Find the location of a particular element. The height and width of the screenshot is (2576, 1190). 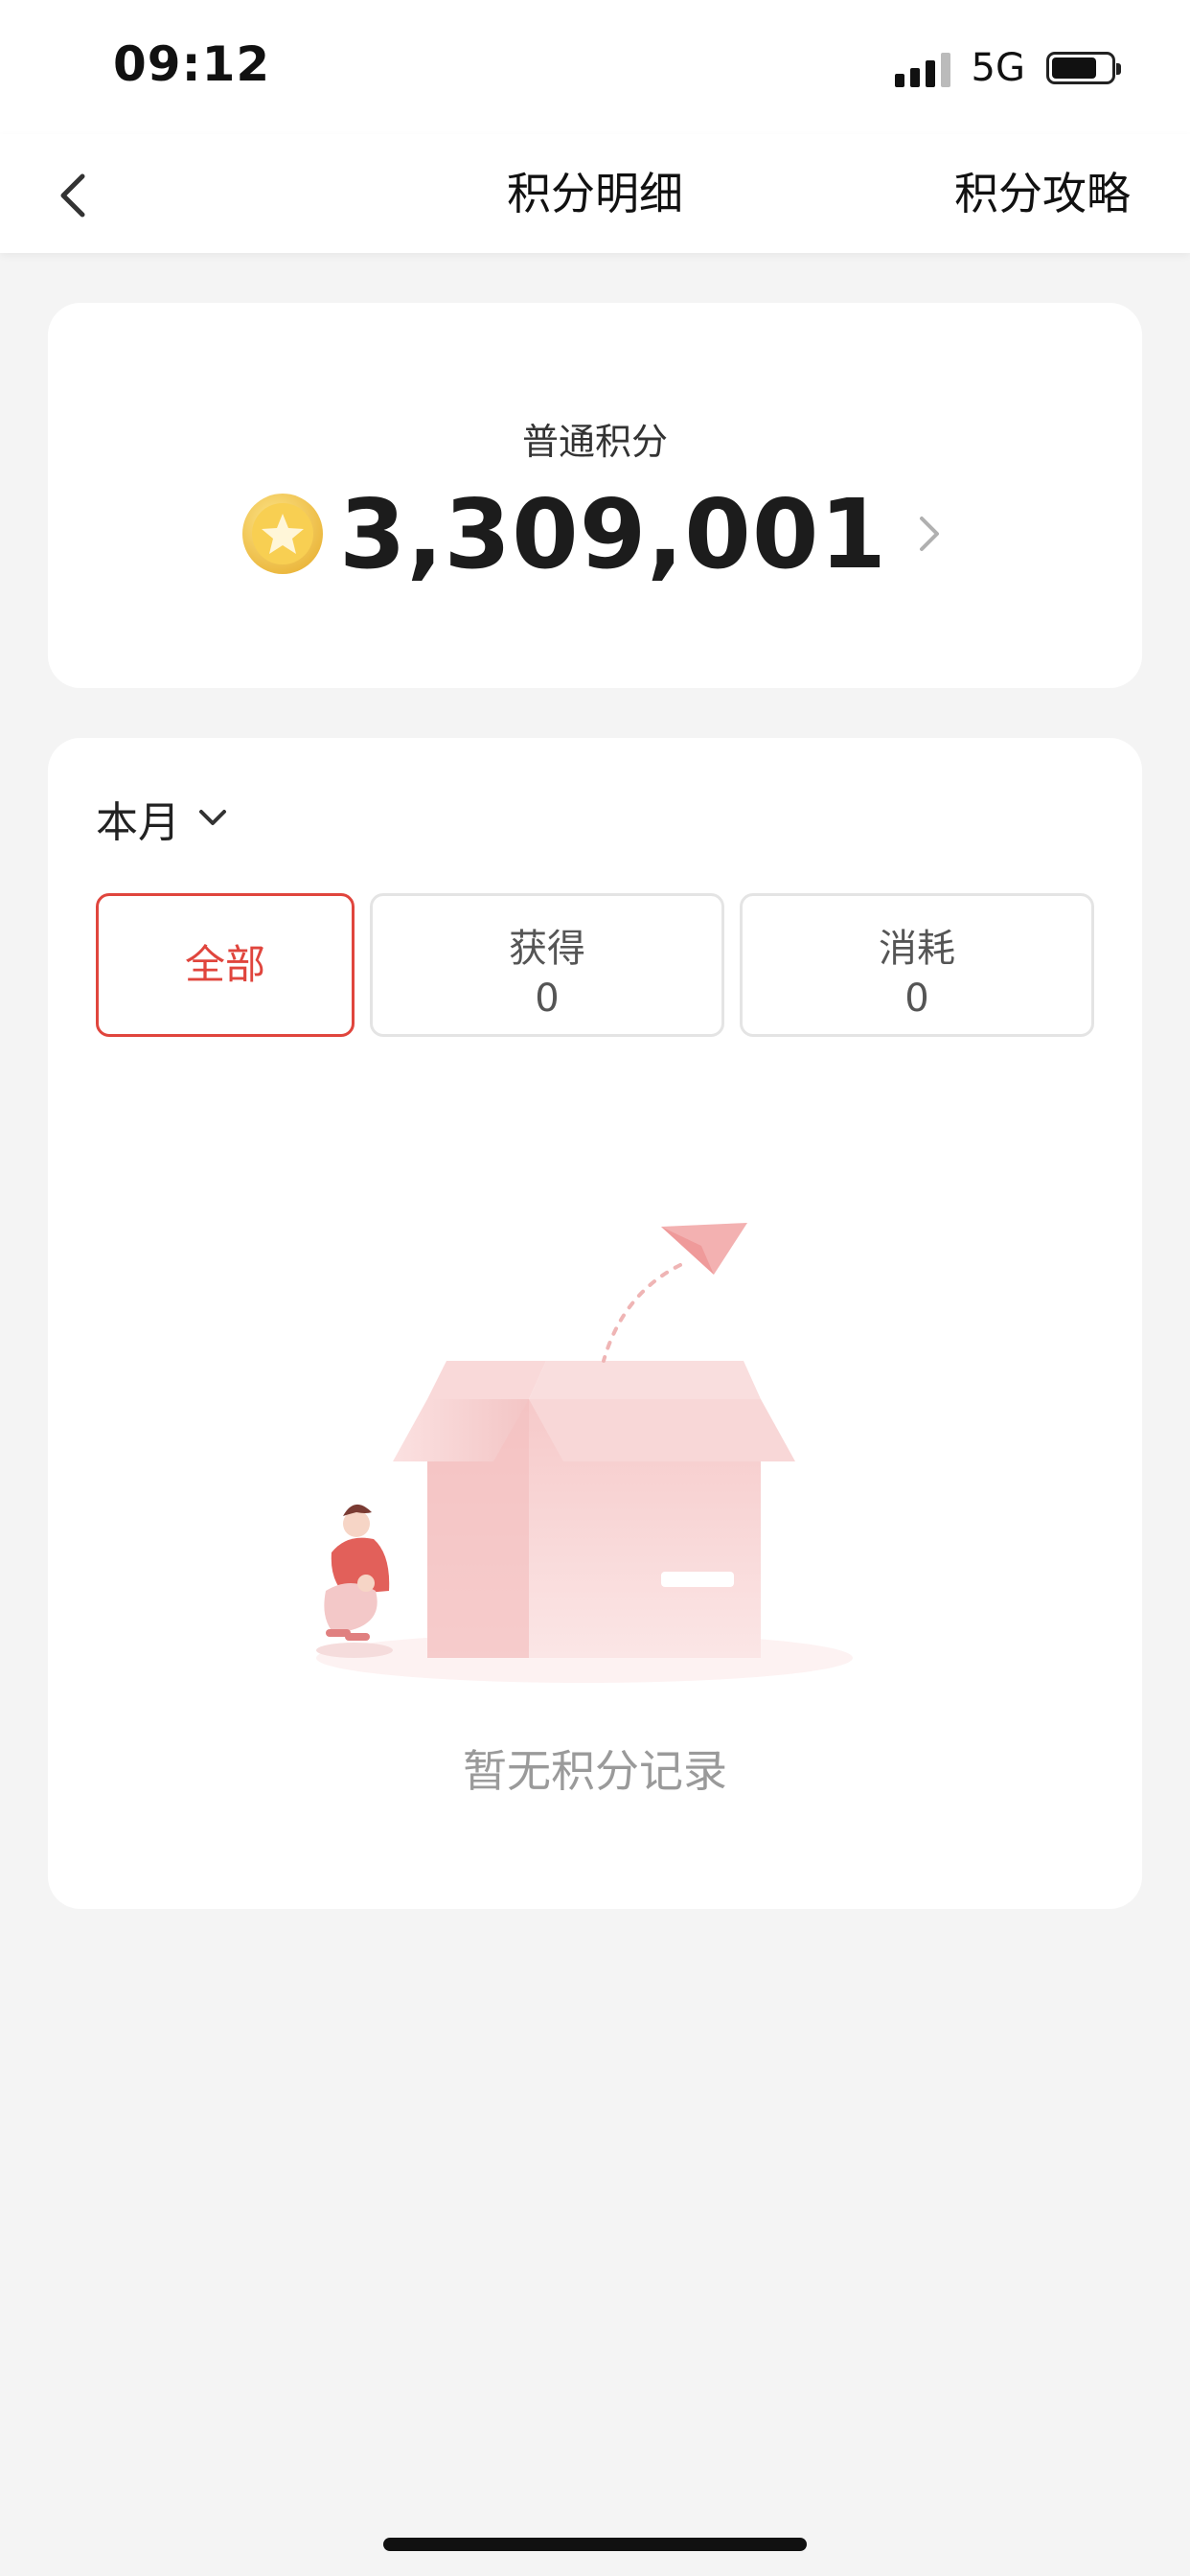

month-label: 本月 is located at coordinates (138, 822).